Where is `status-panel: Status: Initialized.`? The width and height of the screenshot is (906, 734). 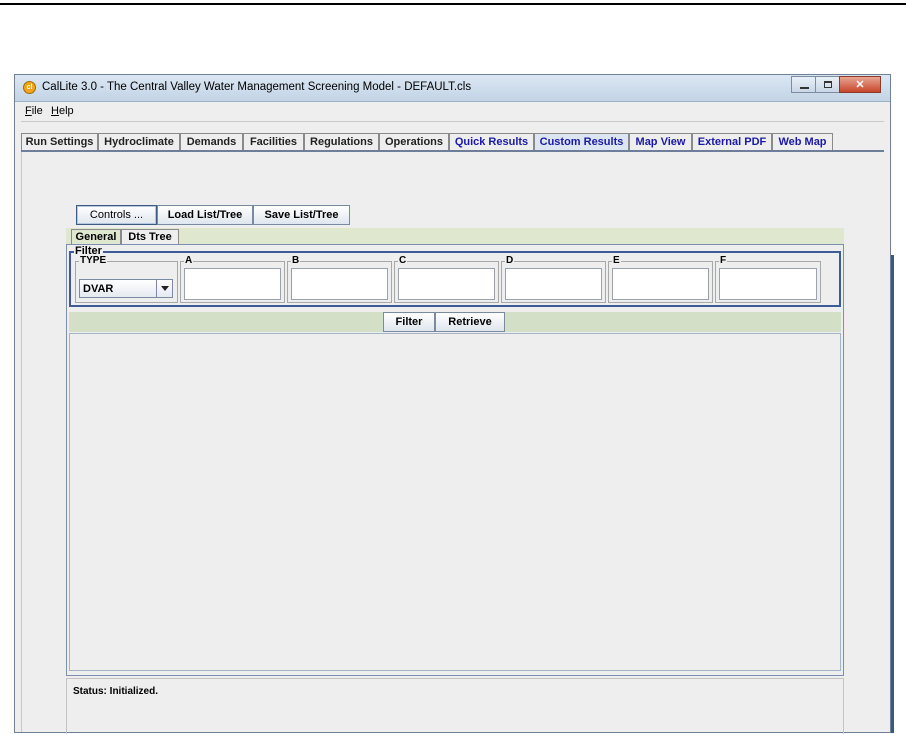
status-panel: Status: Initialized. is located at coordinates (455, 706).